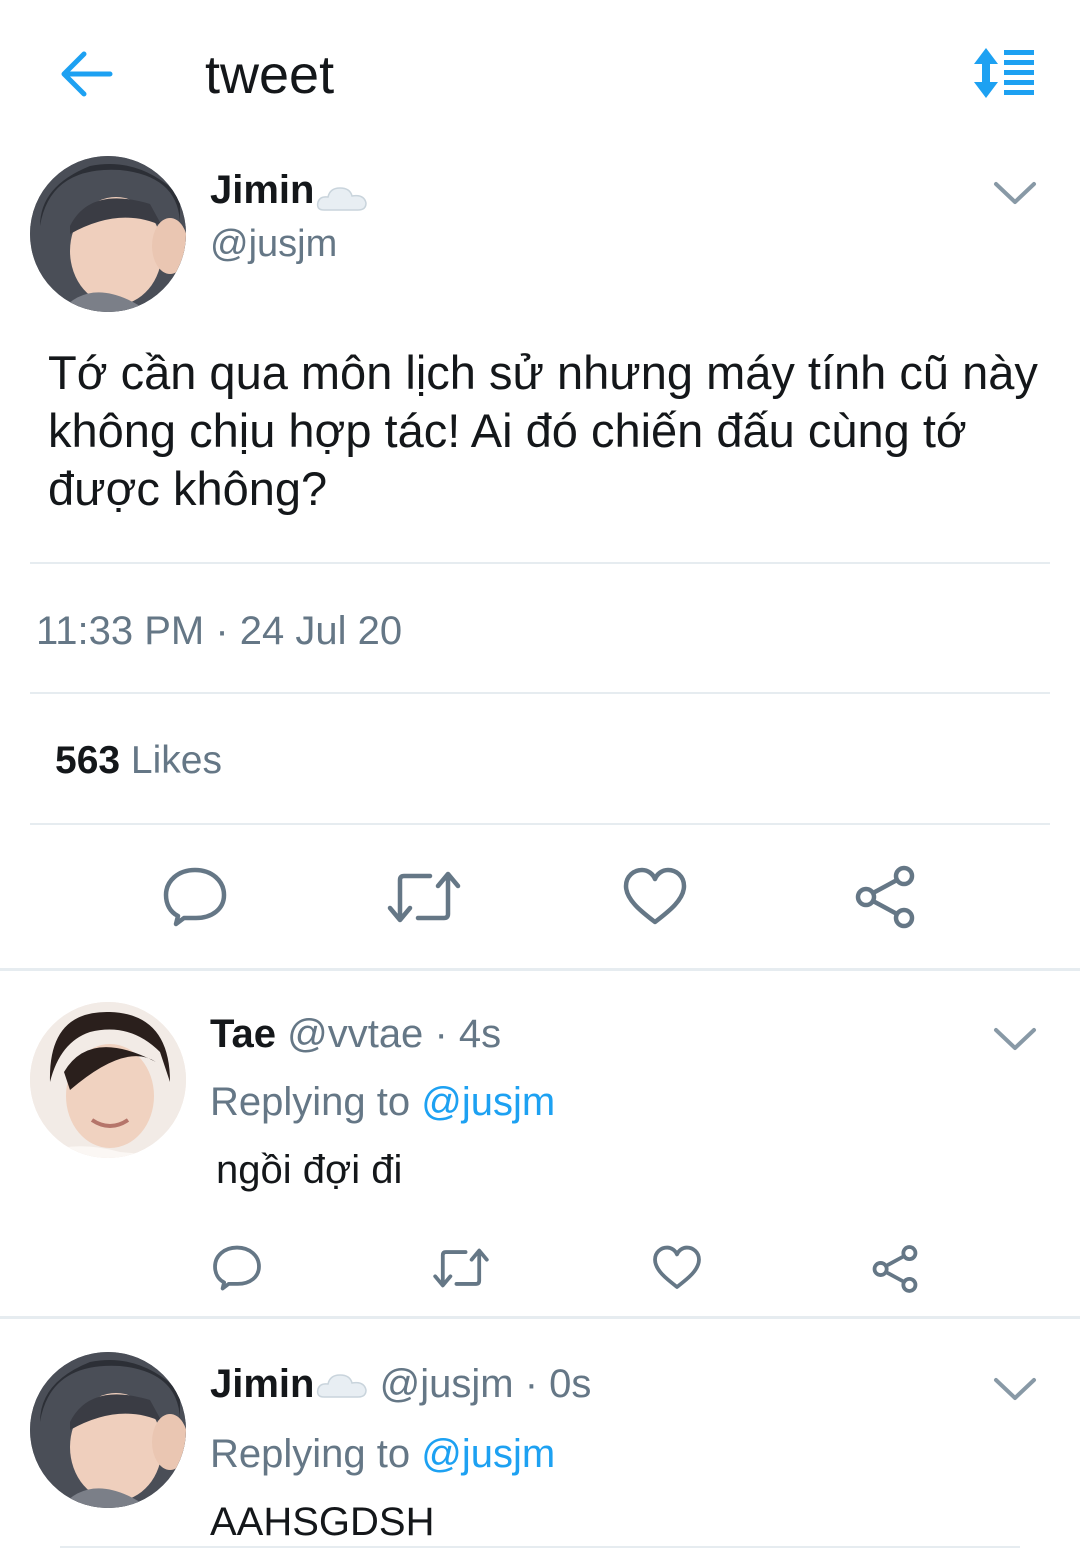 This screenshot has width=1080, height=1550. I want to click on reply-author-handle: @vvtae, so click(355, 1034).